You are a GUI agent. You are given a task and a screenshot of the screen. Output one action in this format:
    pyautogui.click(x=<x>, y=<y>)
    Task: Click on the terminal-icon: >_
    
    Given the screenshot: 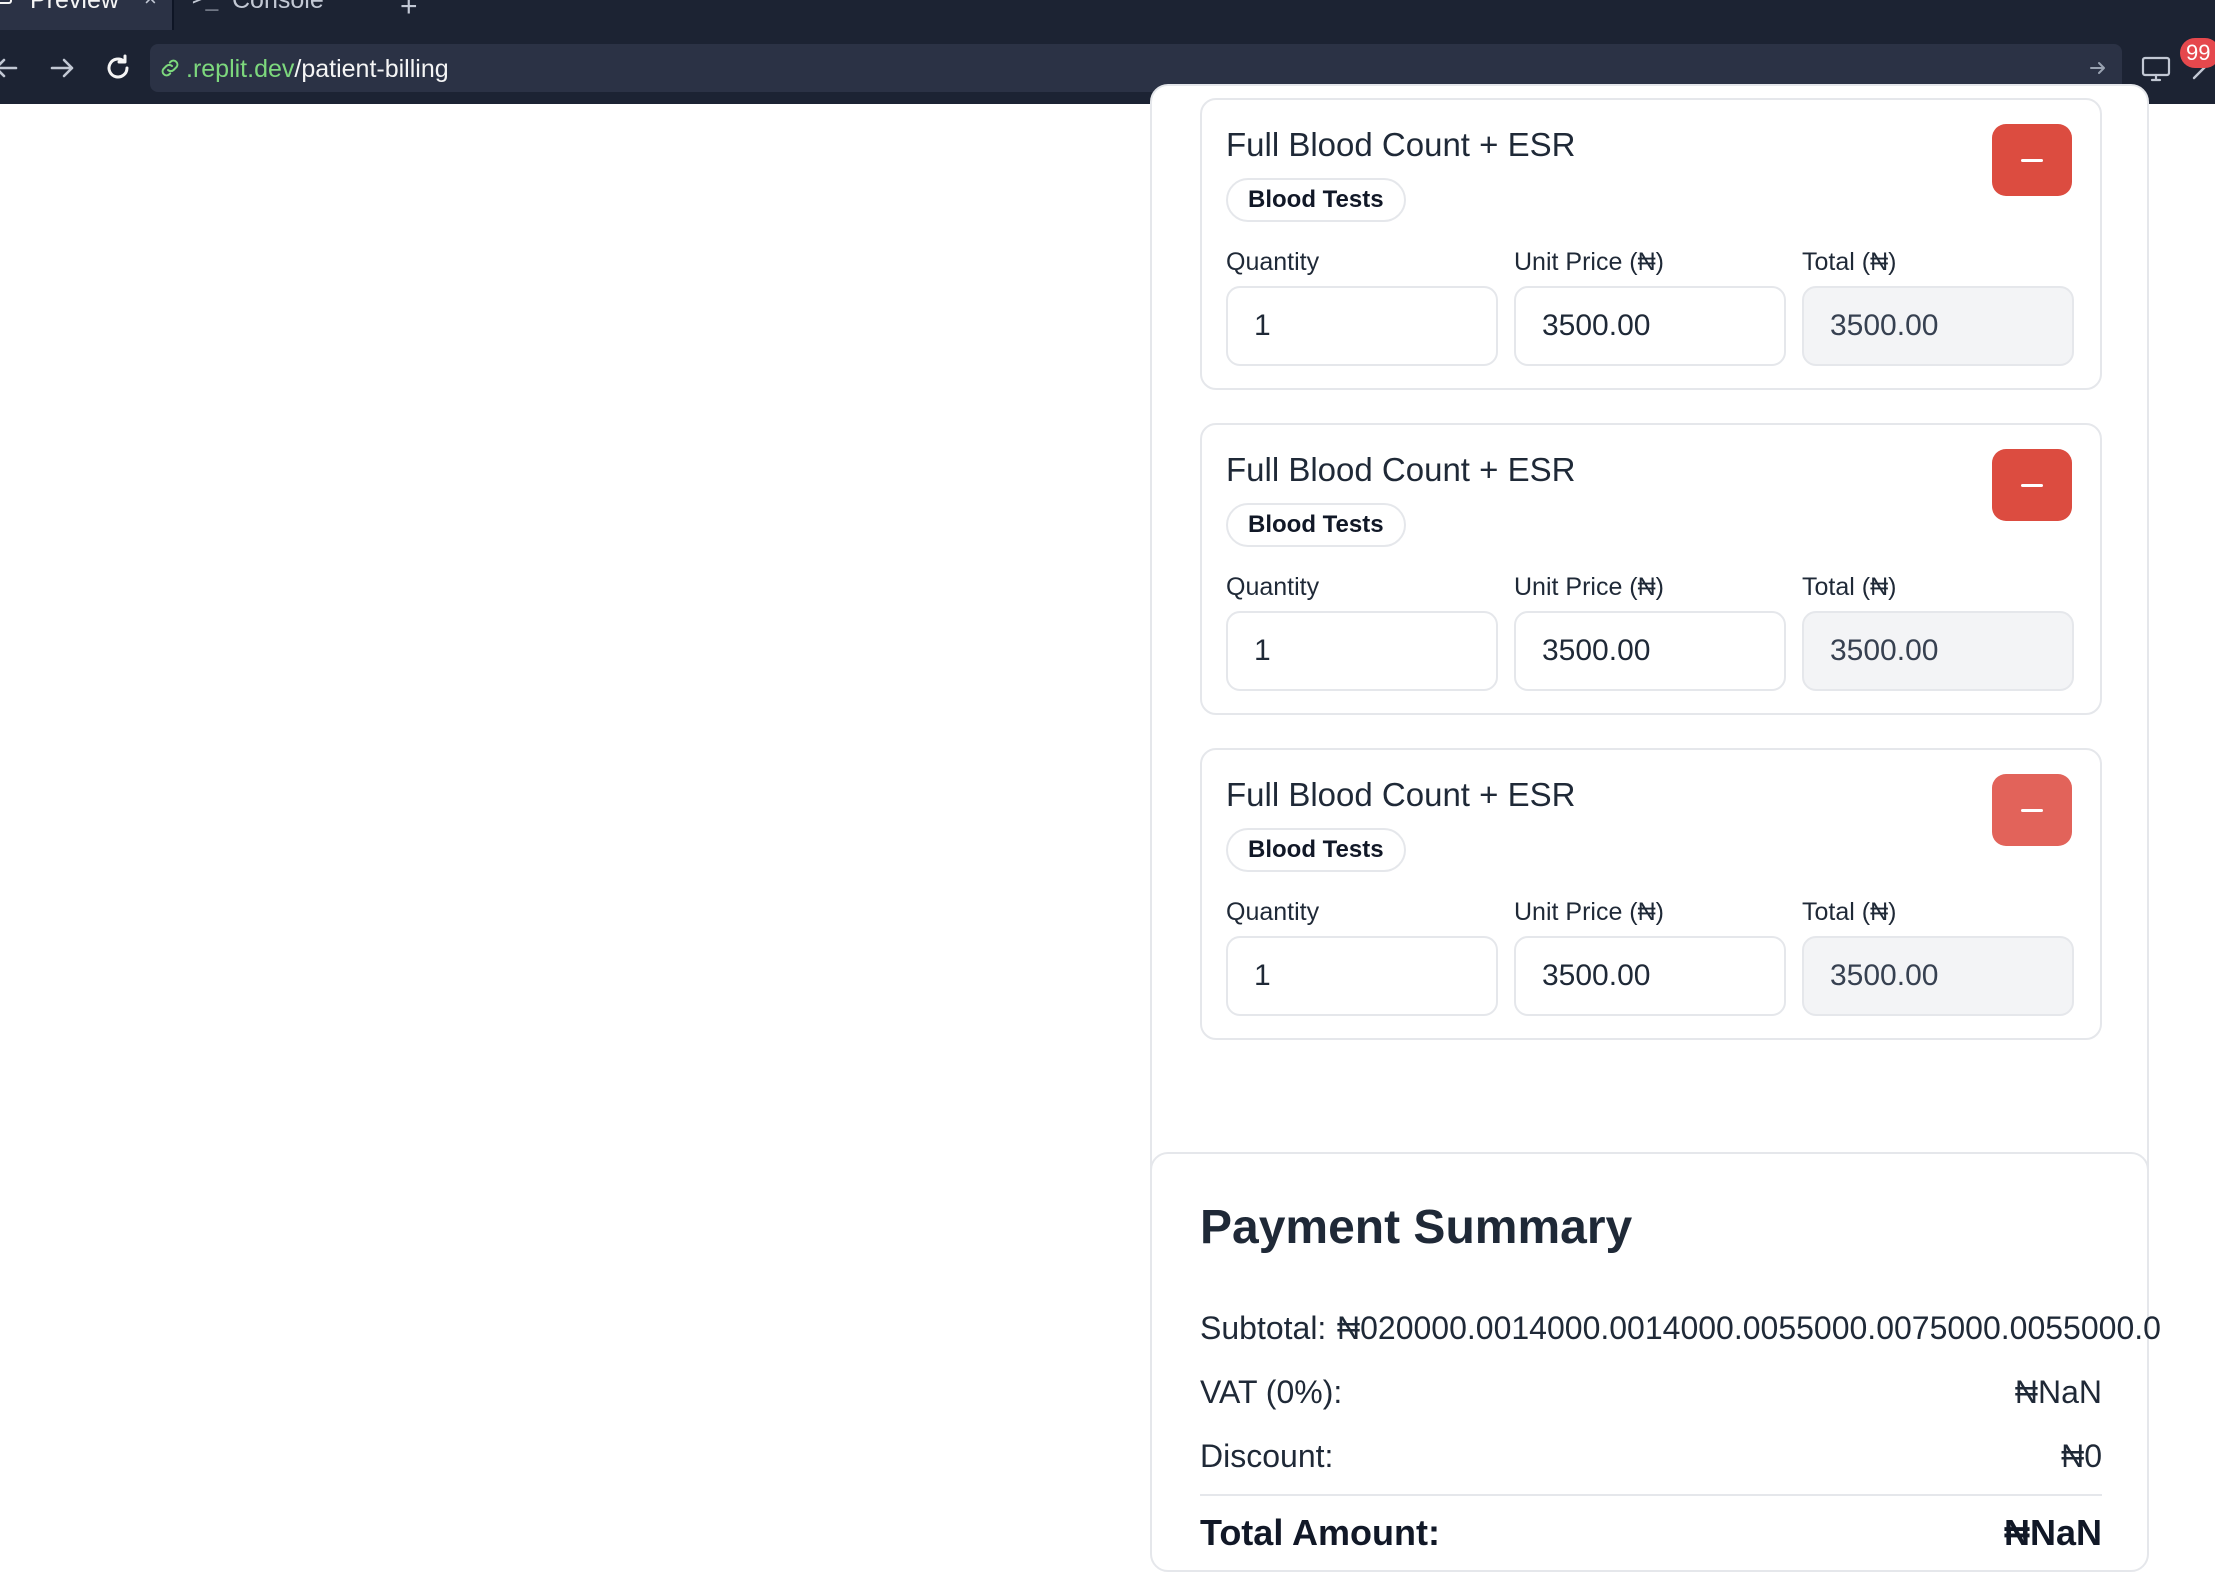 What is the action you would take?
    pyautogui.click(x=205, y=5)
    